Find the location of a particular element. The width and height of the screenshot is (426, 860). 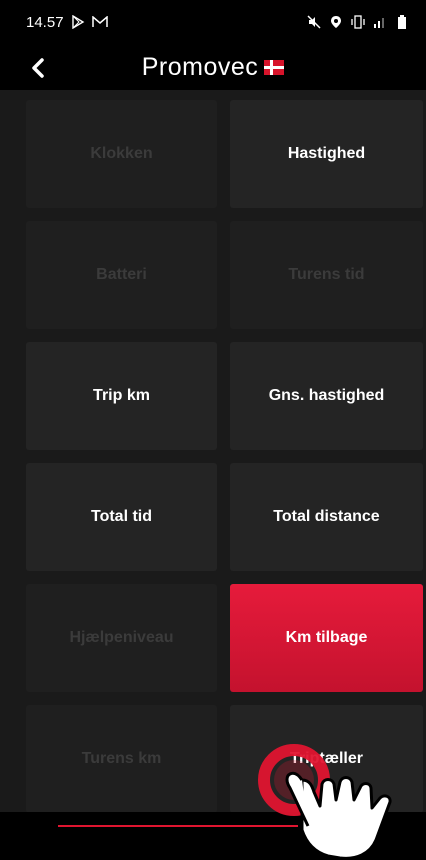

status-bar: 14.57 is located at coordinates (213, 22).